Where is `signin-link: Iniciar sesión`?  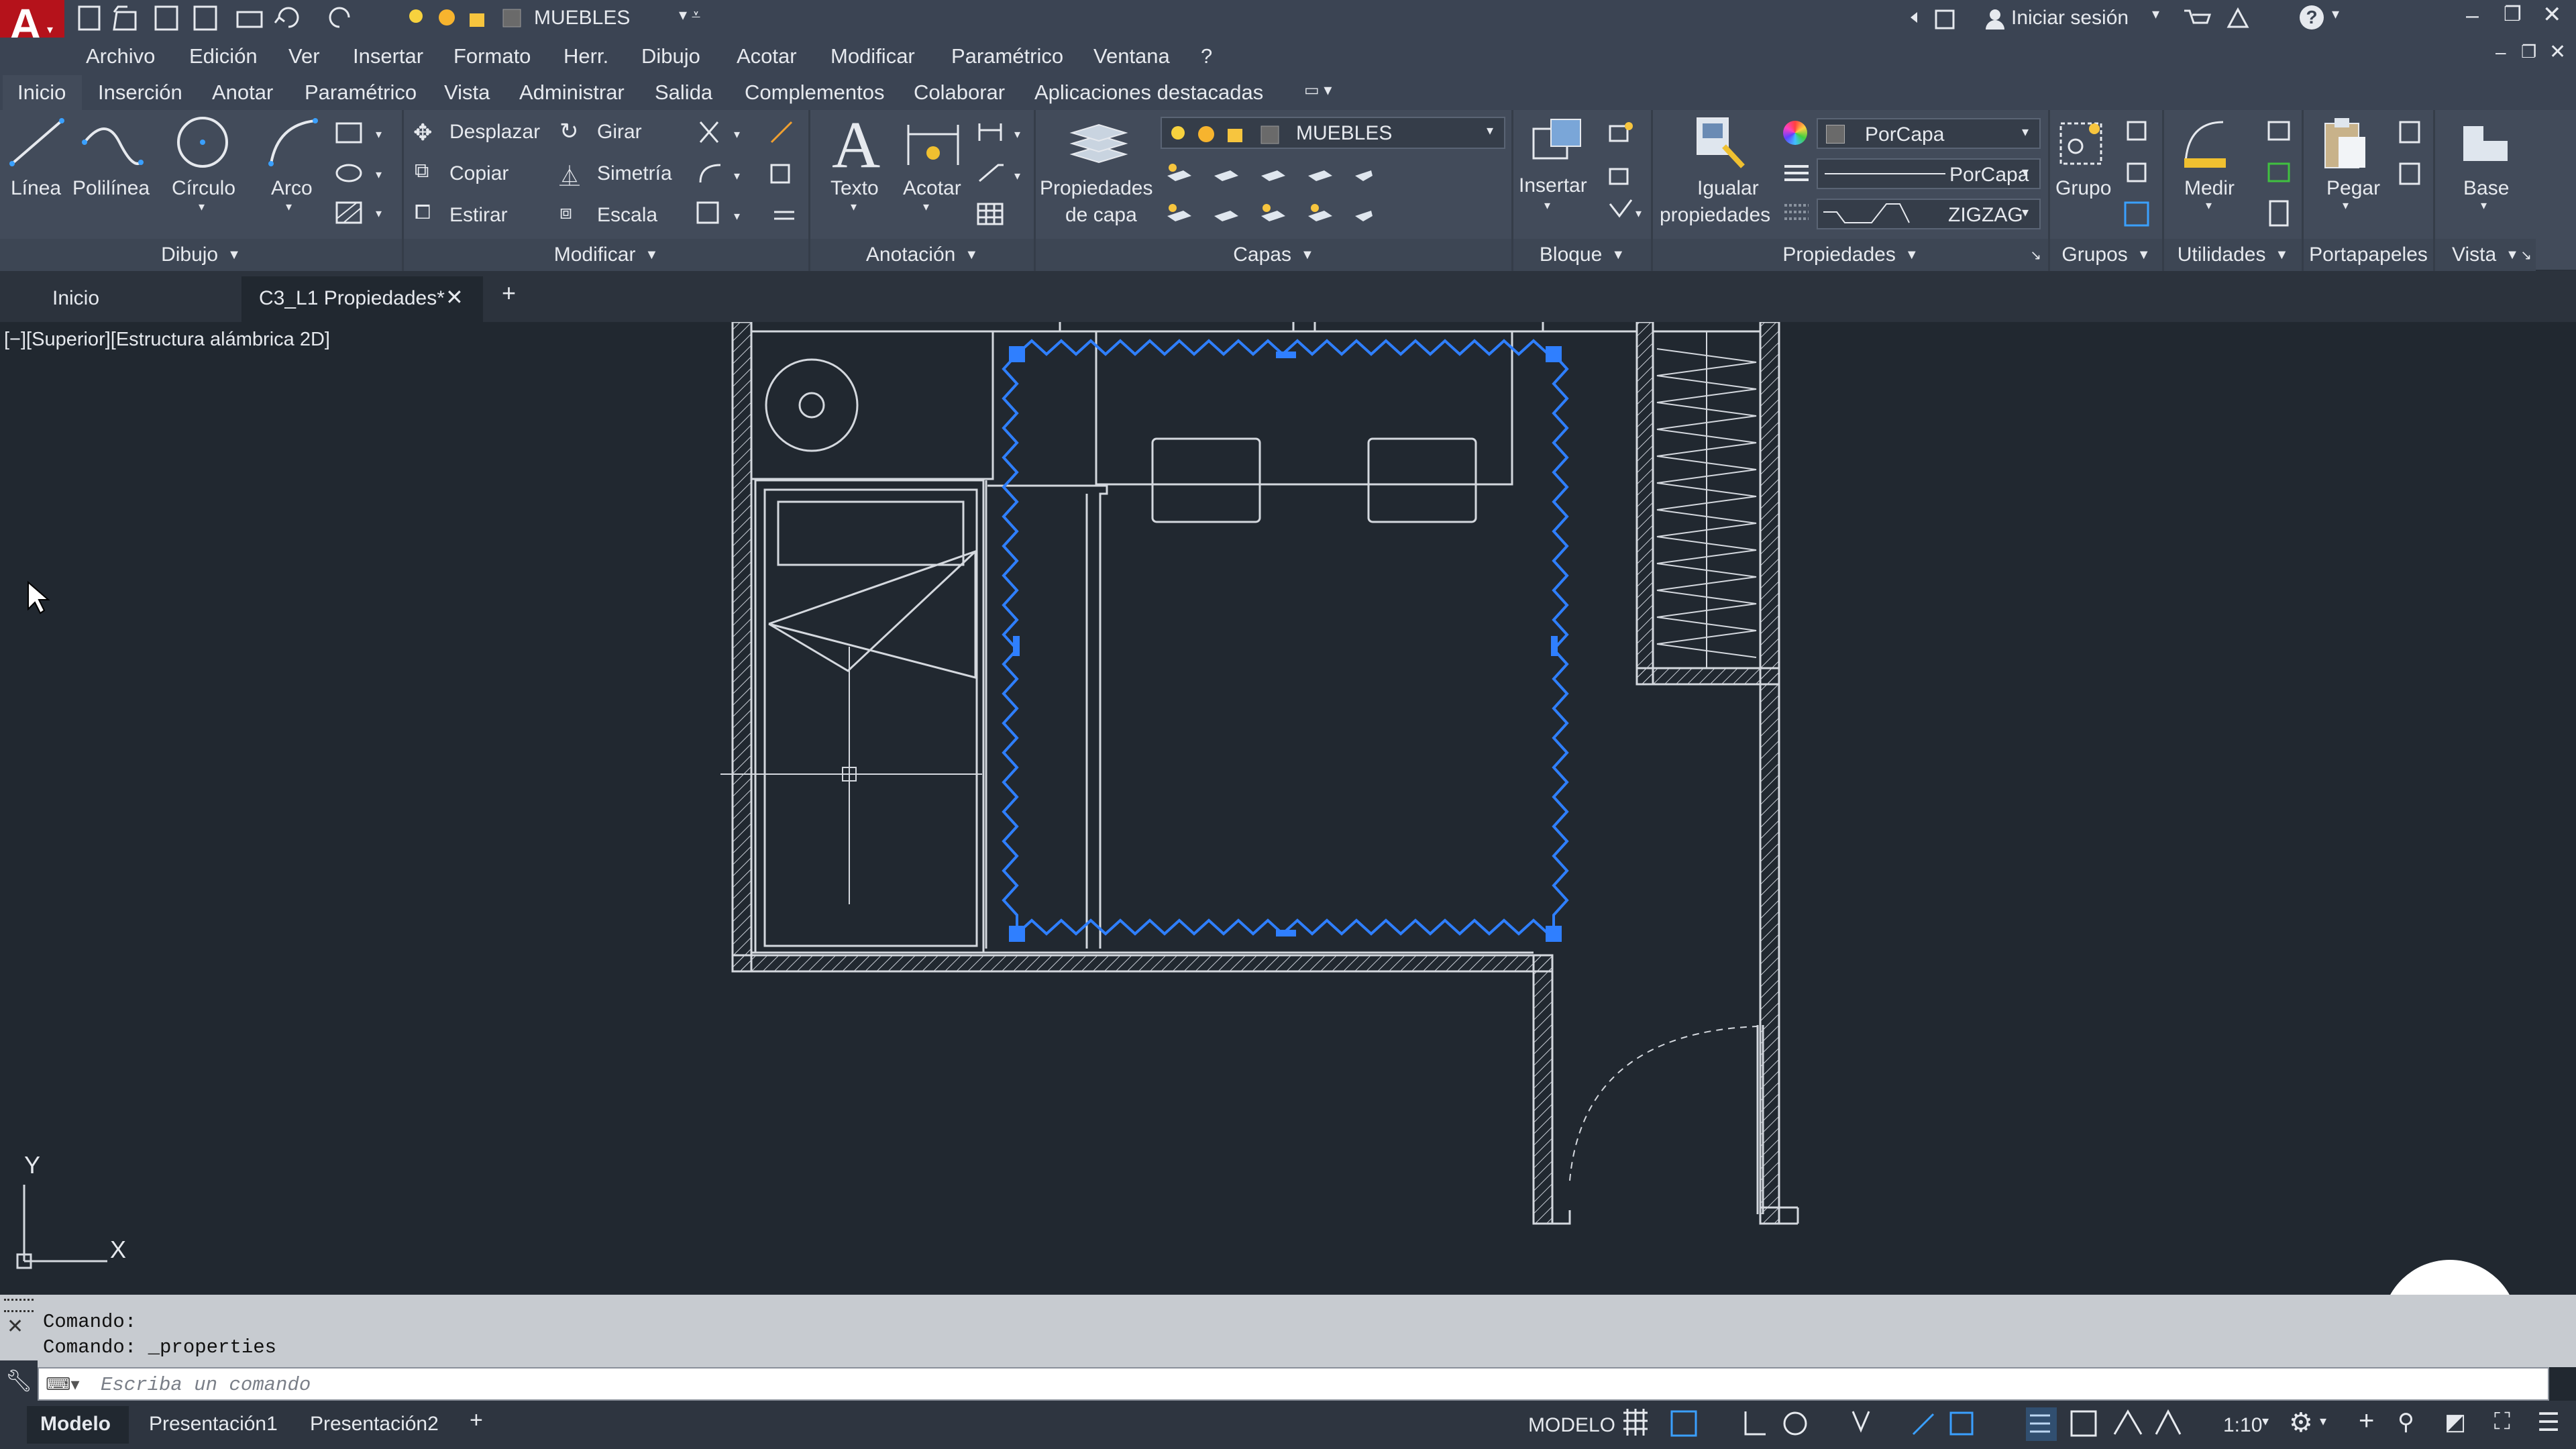 signin-link: Iniciar sesión is located at coordinates (2070, 18).